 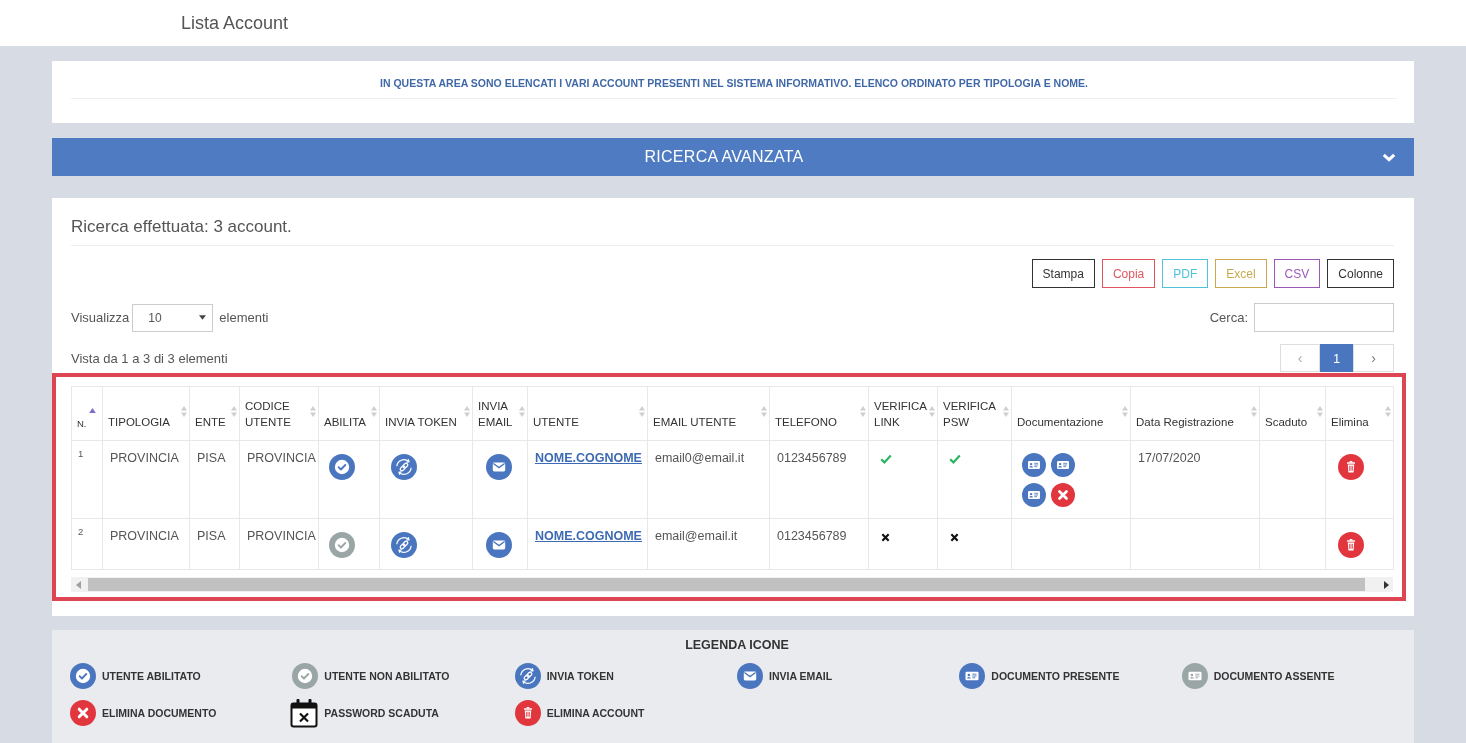 What do you see at coordinates (1071, 413) in the screenshot?
I see `column-header: Documentazione` at bounding box center [1071, 413].